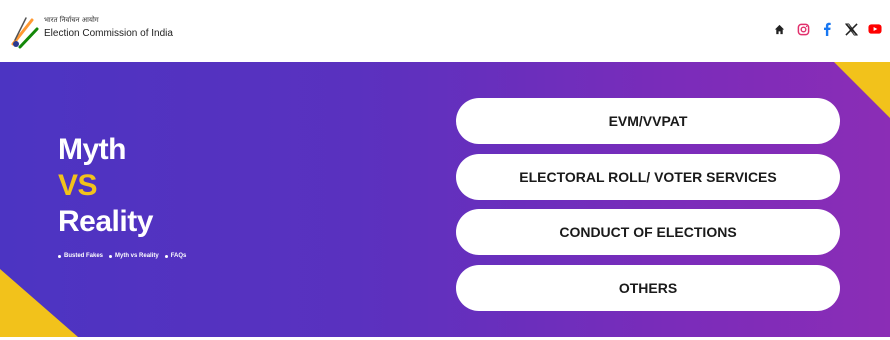  What do you see at coordinates (779, 29) in the screenshot?
I see `home-icon` at bounding box center [779, 29].